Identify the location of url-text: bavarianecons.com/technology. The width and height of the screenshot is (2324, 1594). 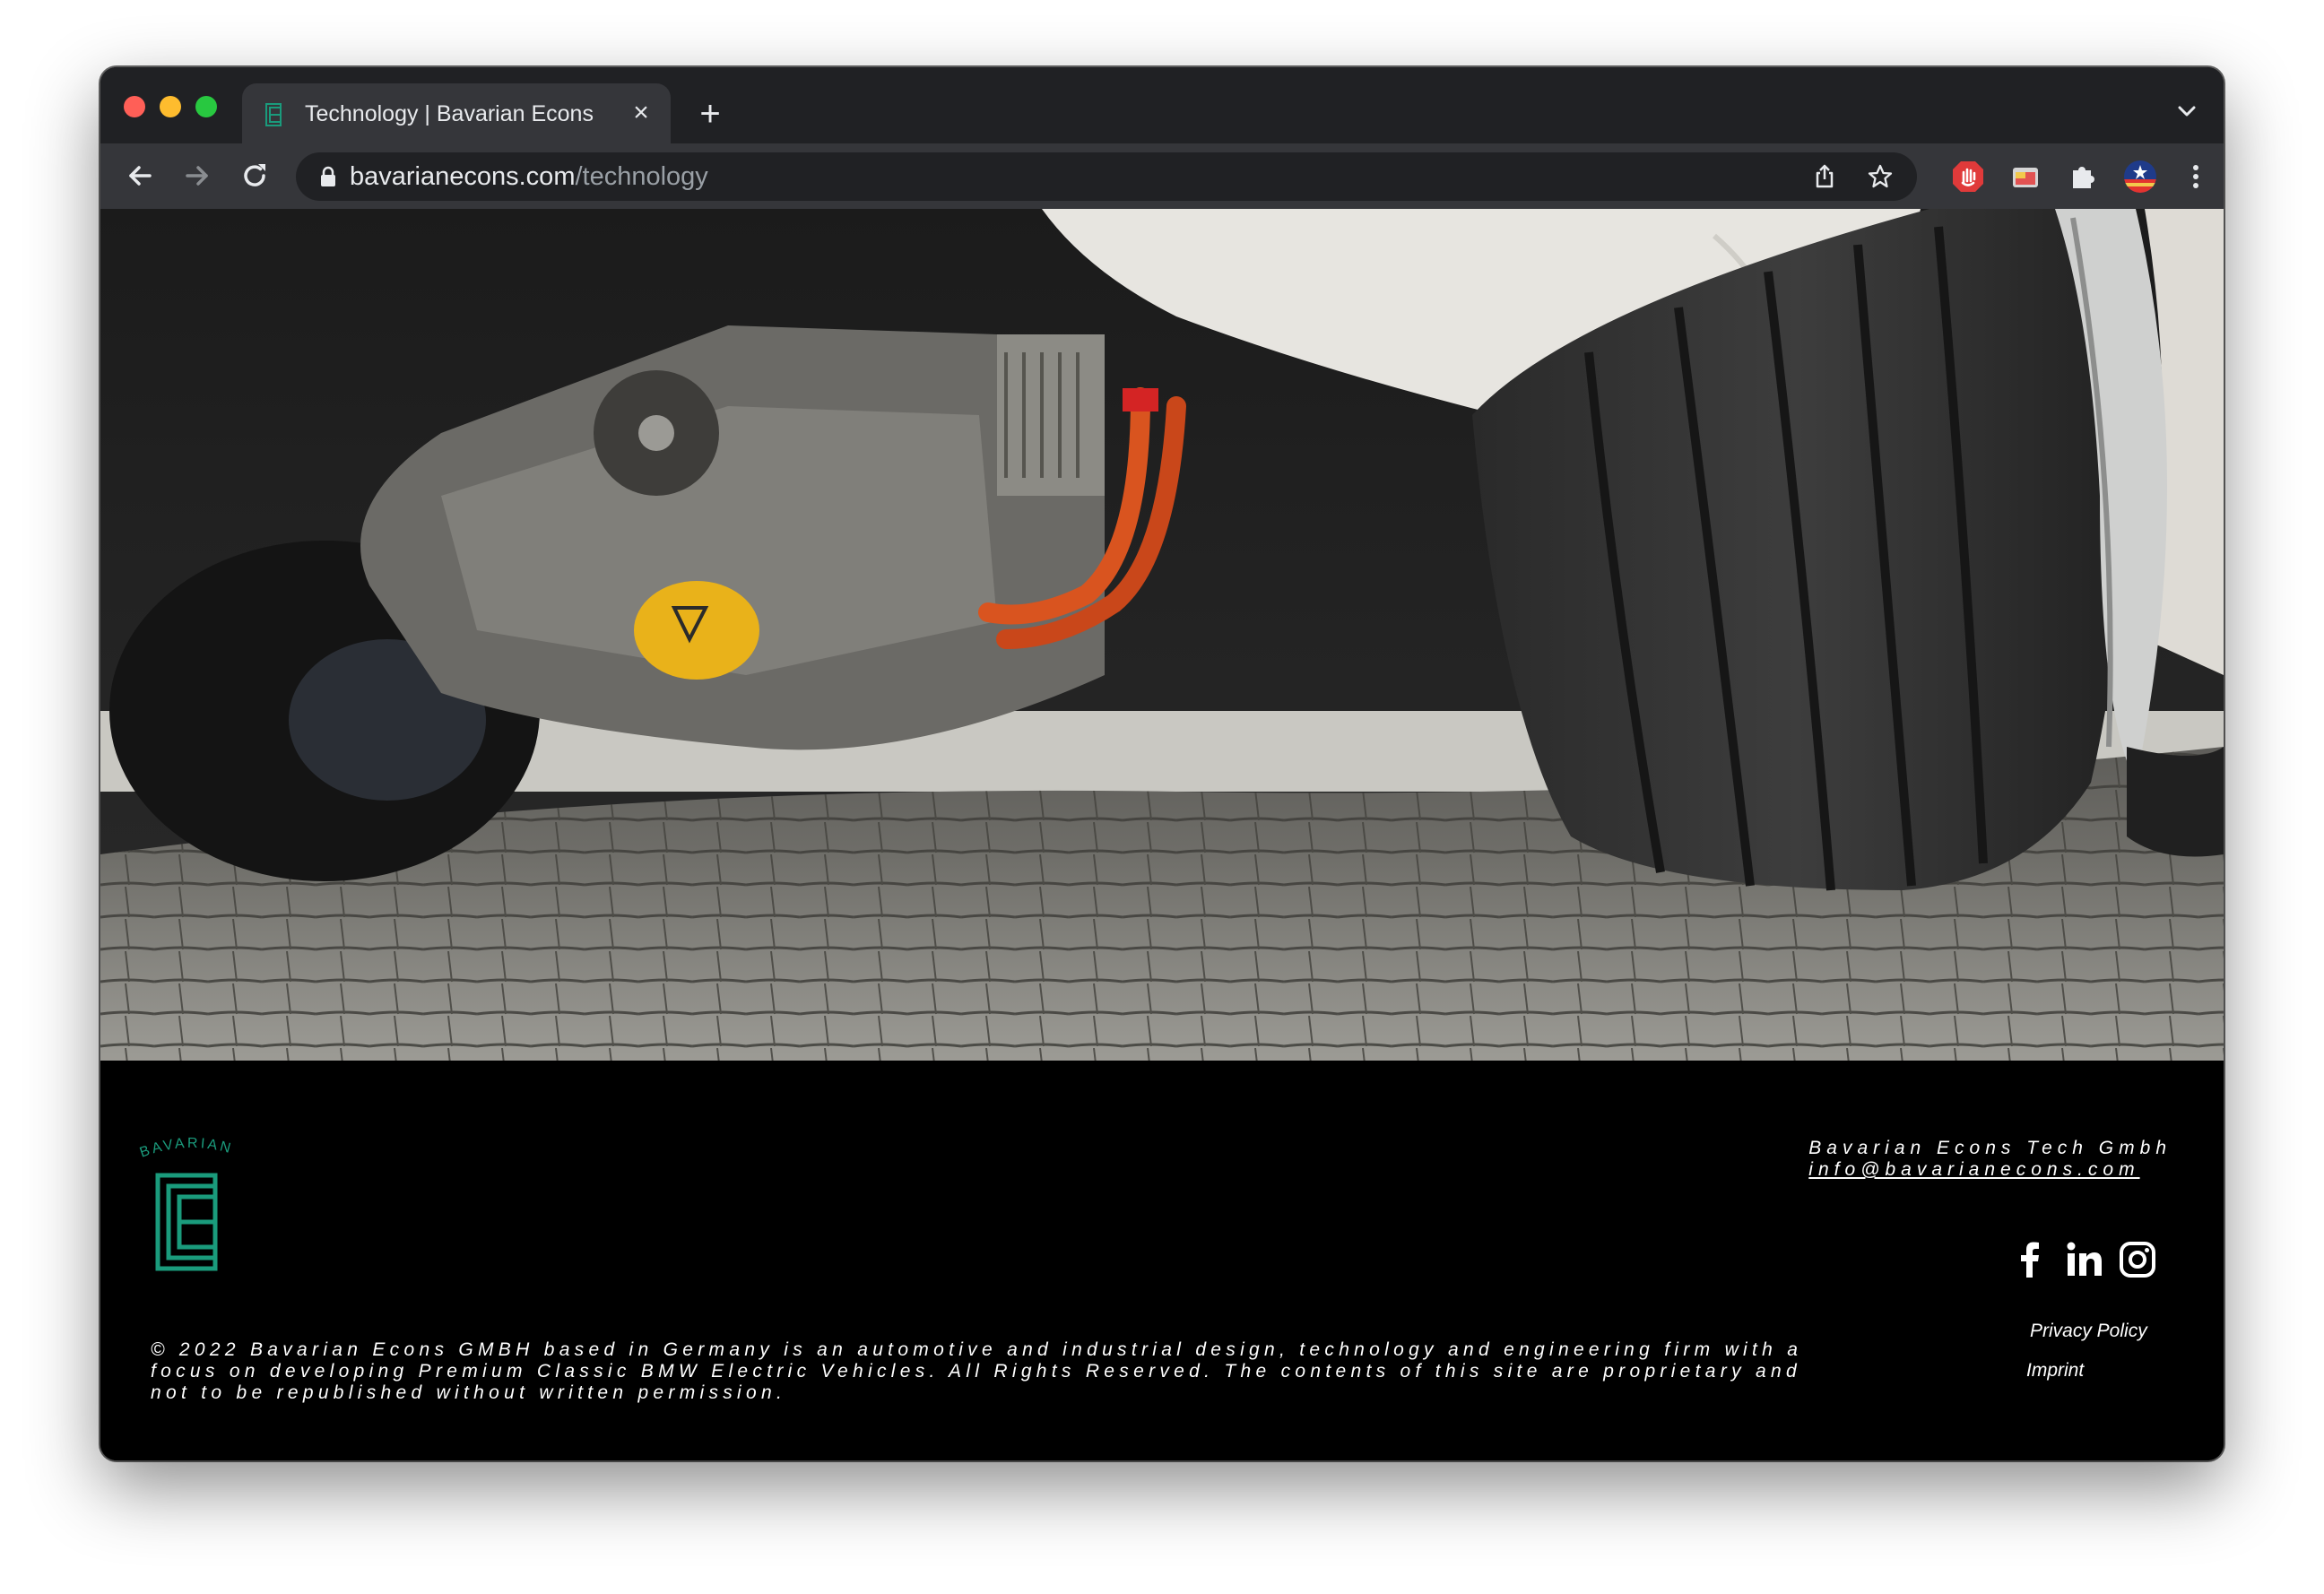
(529, 177).